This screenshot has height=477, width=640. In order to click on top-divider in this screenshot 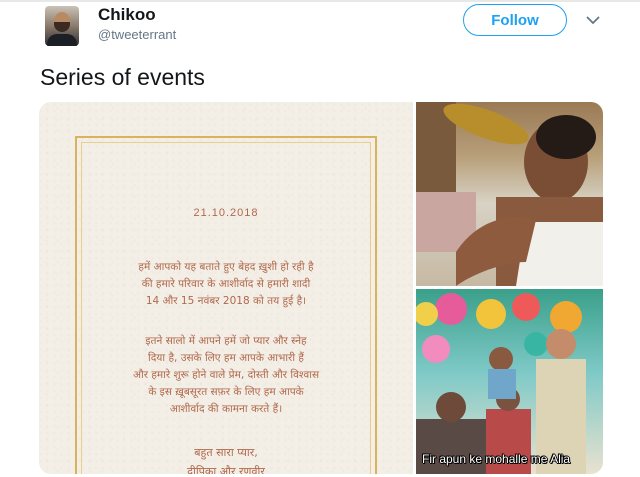, I will do `click(320, 1)`.